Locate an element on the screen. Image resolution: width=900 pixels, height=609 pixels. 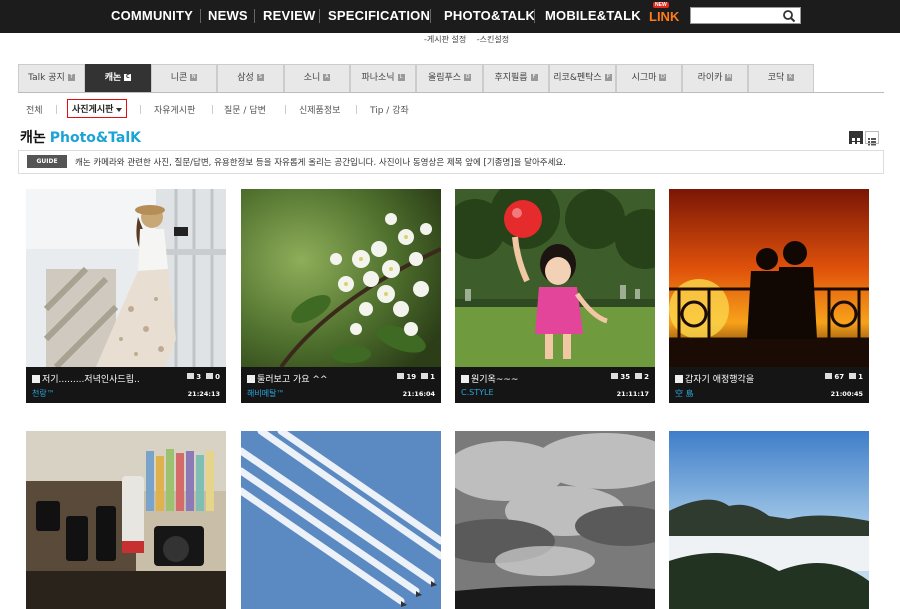
tab-shortcut-key: S is located at coordinates (260, 77).